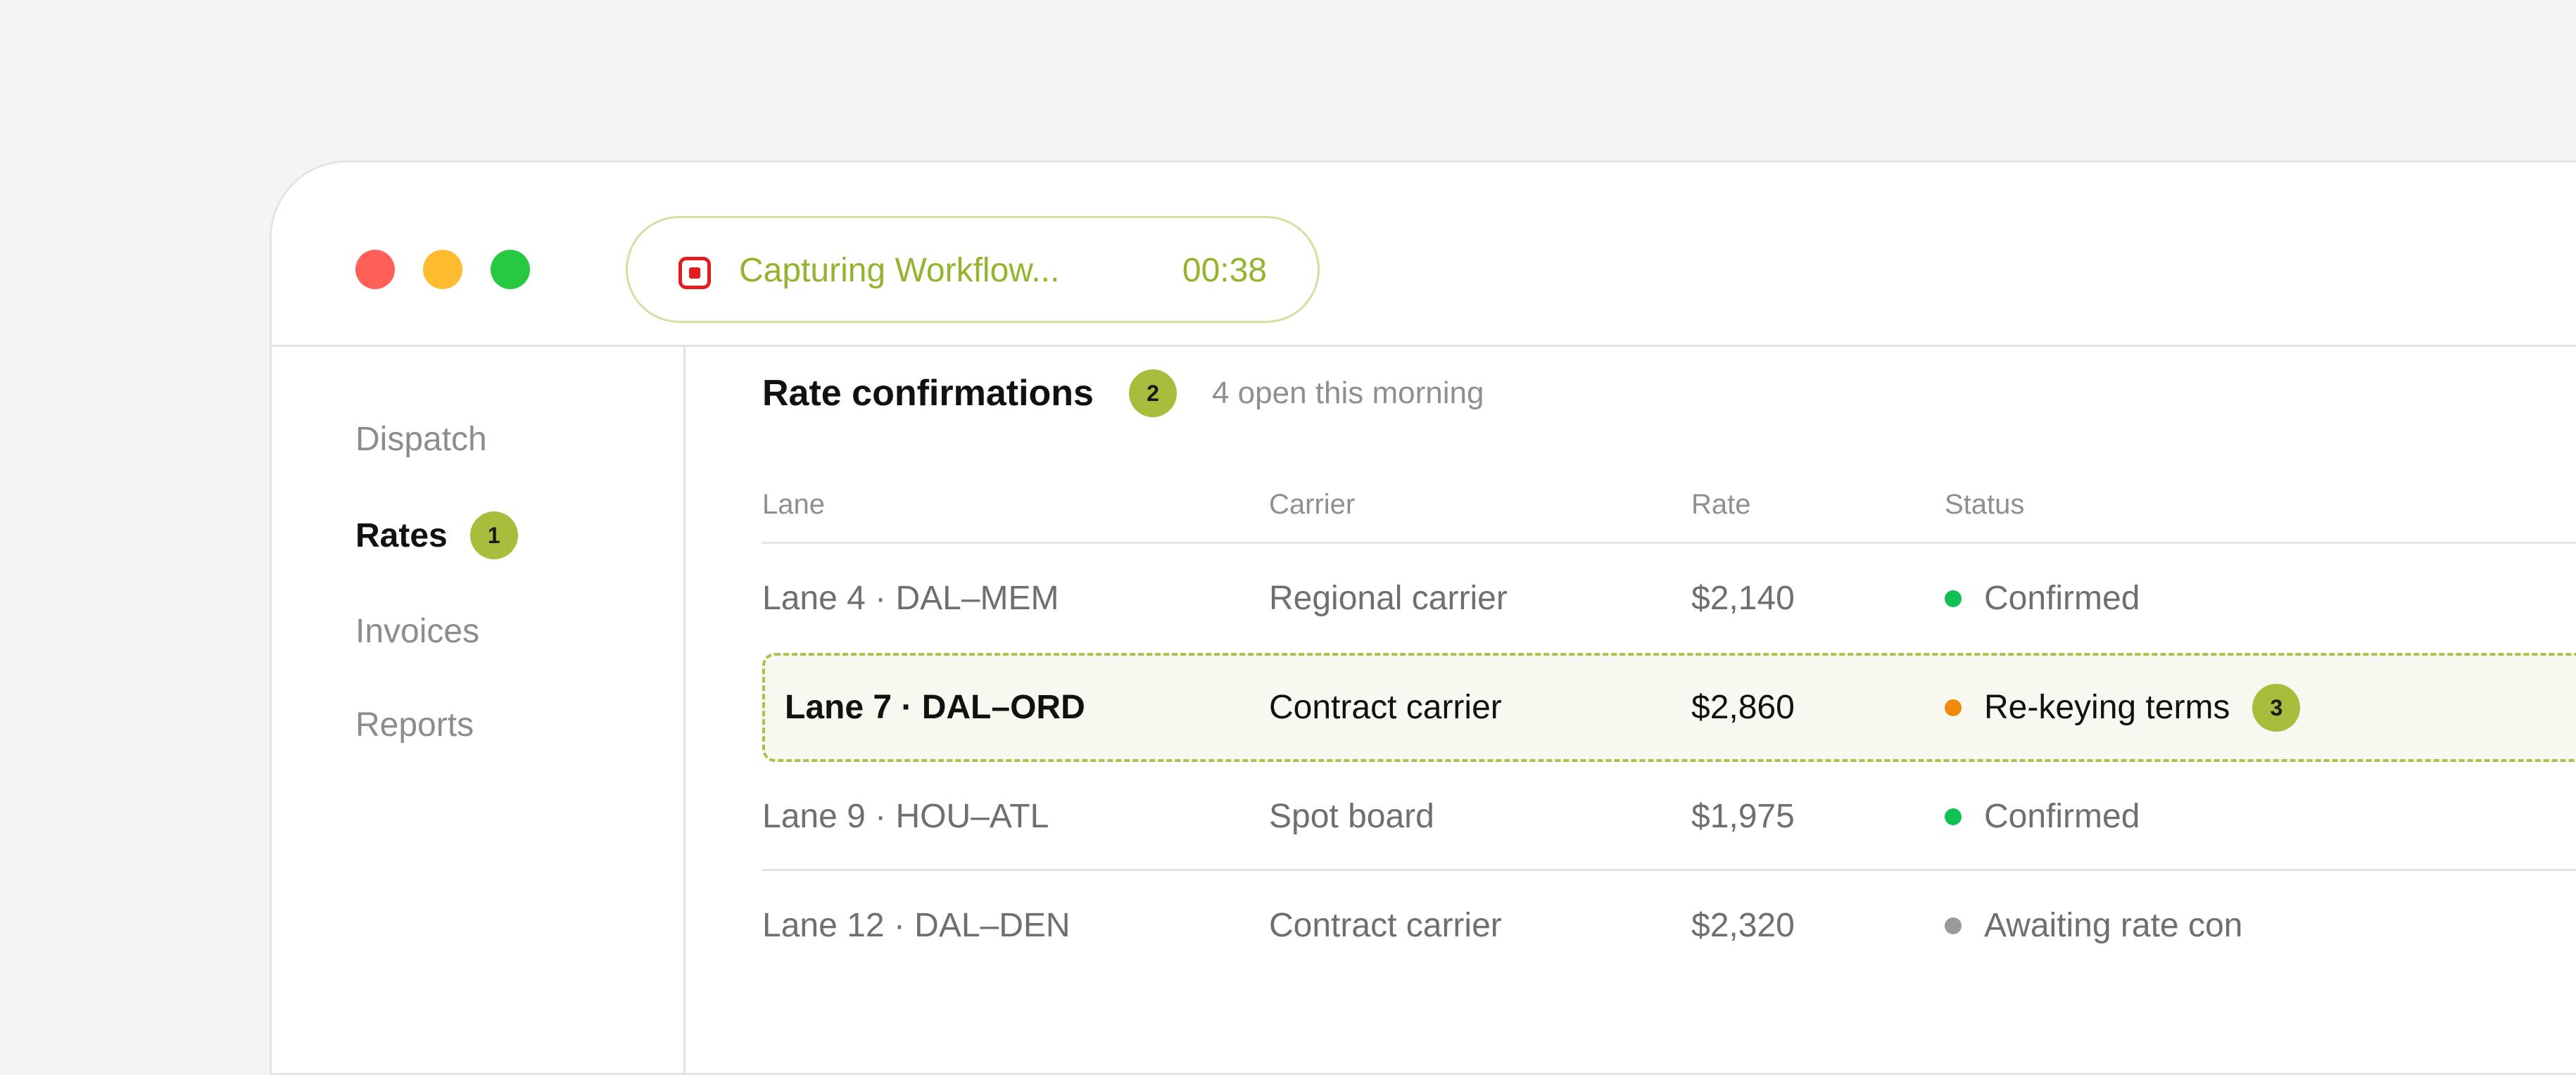 Image resolution: width=2576 pixels, height=1075 pixels. Describe the element at coordinates (916, 925) in the screenshot. I see `lane-cell: Lane 12 · DAL–DEN` at that location.